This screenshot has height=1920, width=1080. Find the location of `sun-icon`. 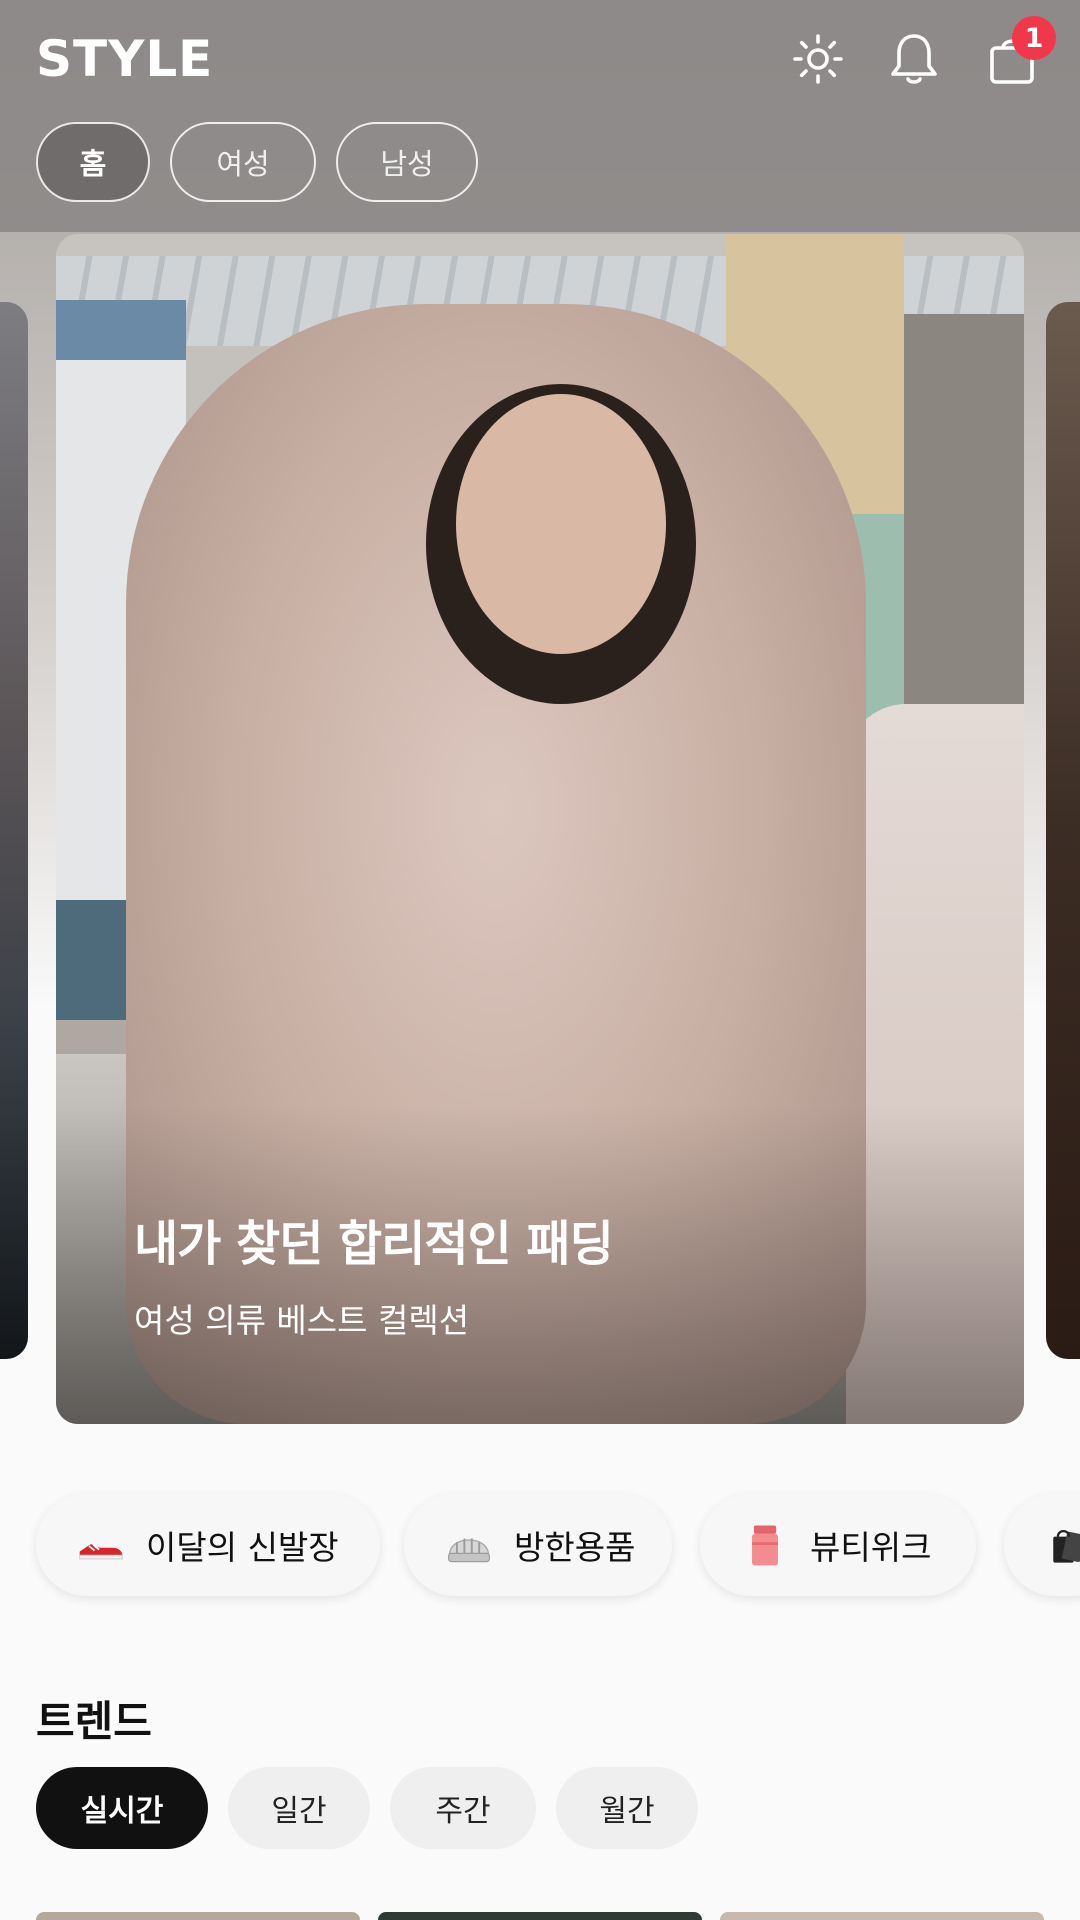

sun-icon is located at coordinates (818, 59).